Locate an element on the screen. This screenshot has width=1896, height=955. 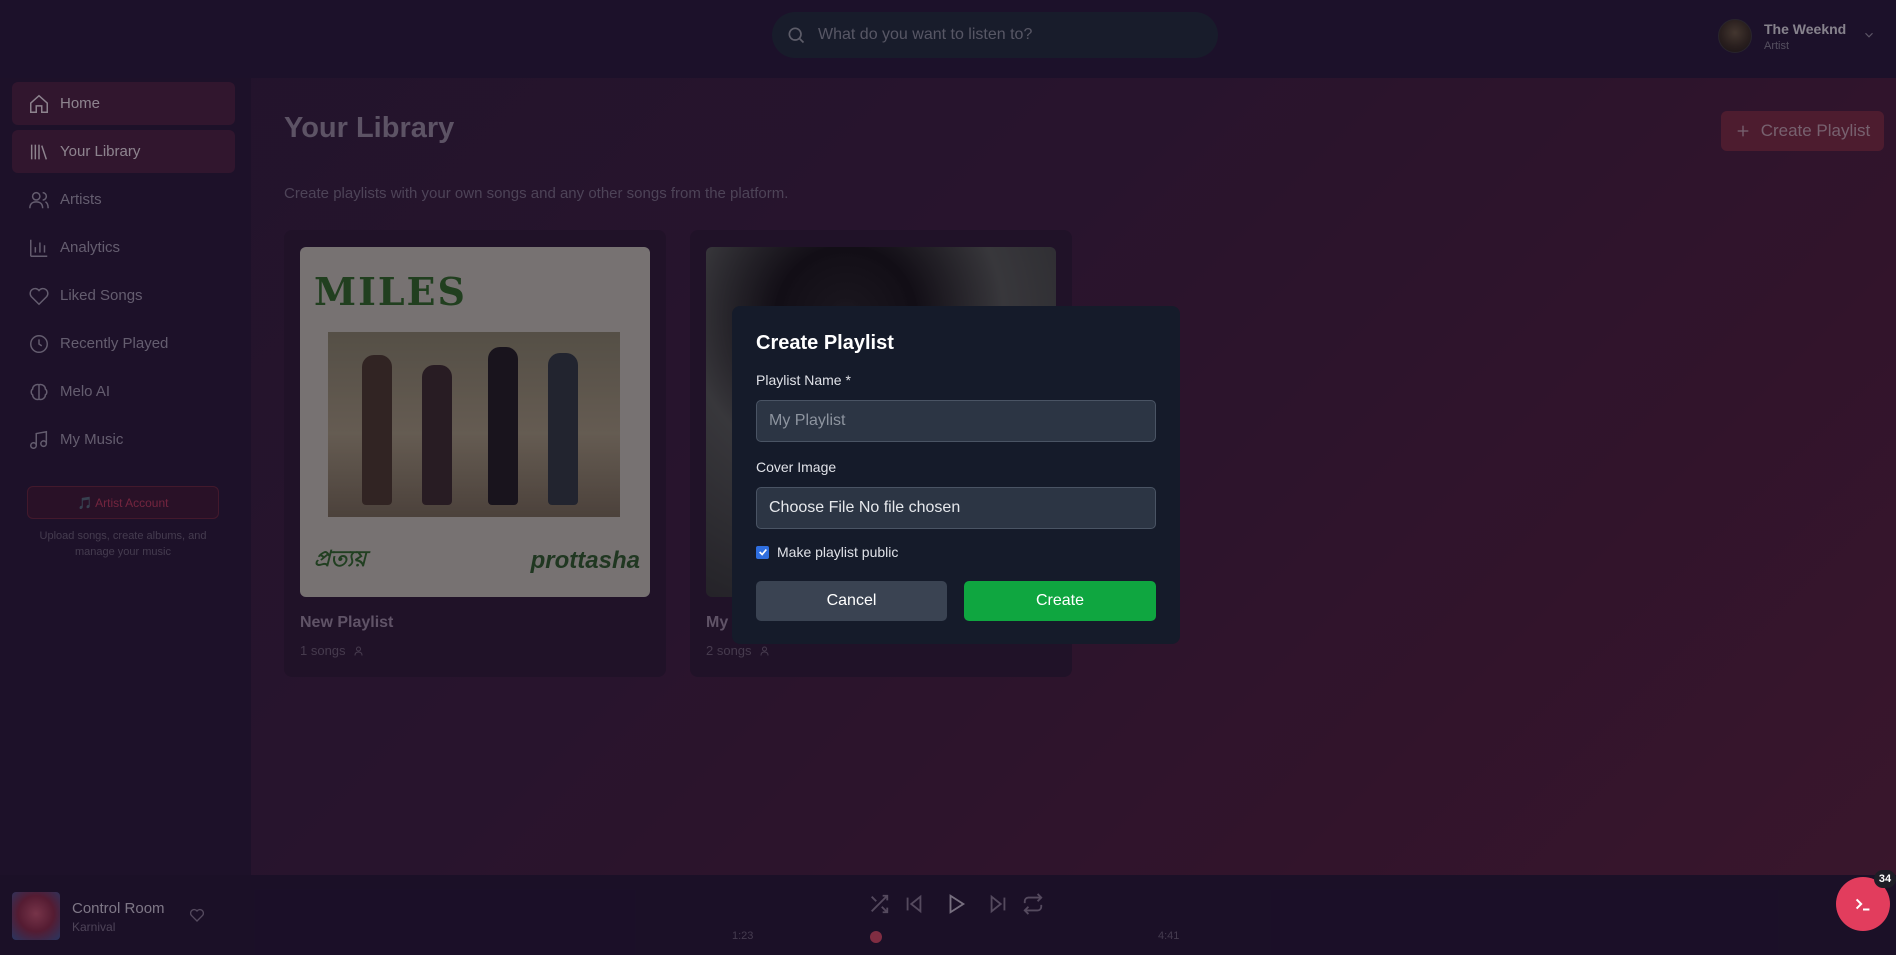
terminal-icon is located at coordinates (1862, 904).